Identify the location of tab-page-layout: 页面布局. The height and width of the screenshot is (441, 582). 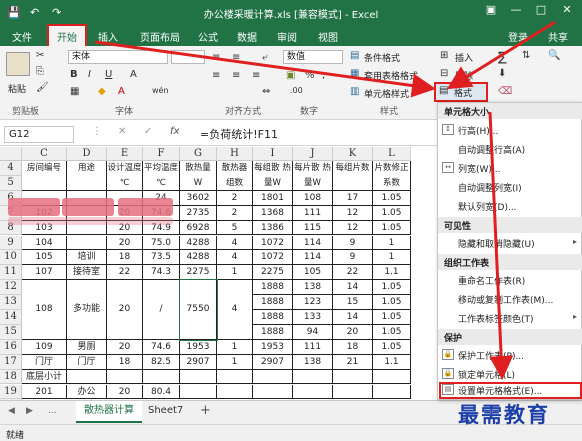
(160, 36).